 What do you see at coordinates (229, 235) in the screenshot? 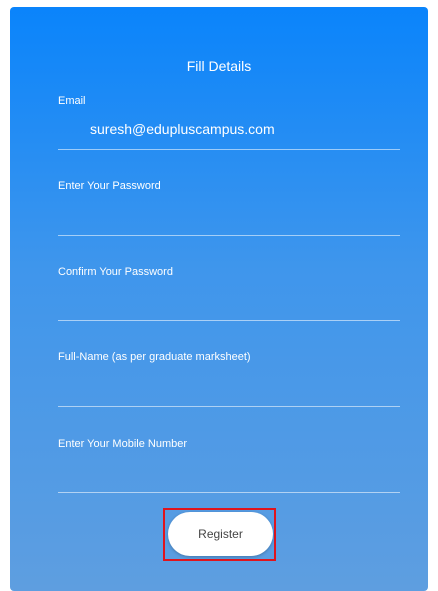
I see `password-underline` at bounding box center [229, 235].